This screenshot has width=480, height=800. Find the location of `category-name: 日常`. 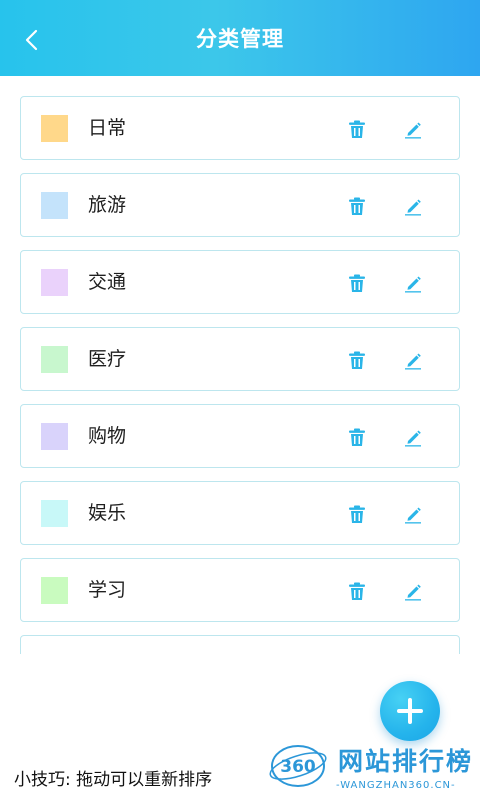

category-name: 日常 is located at coordinates (107, 128).